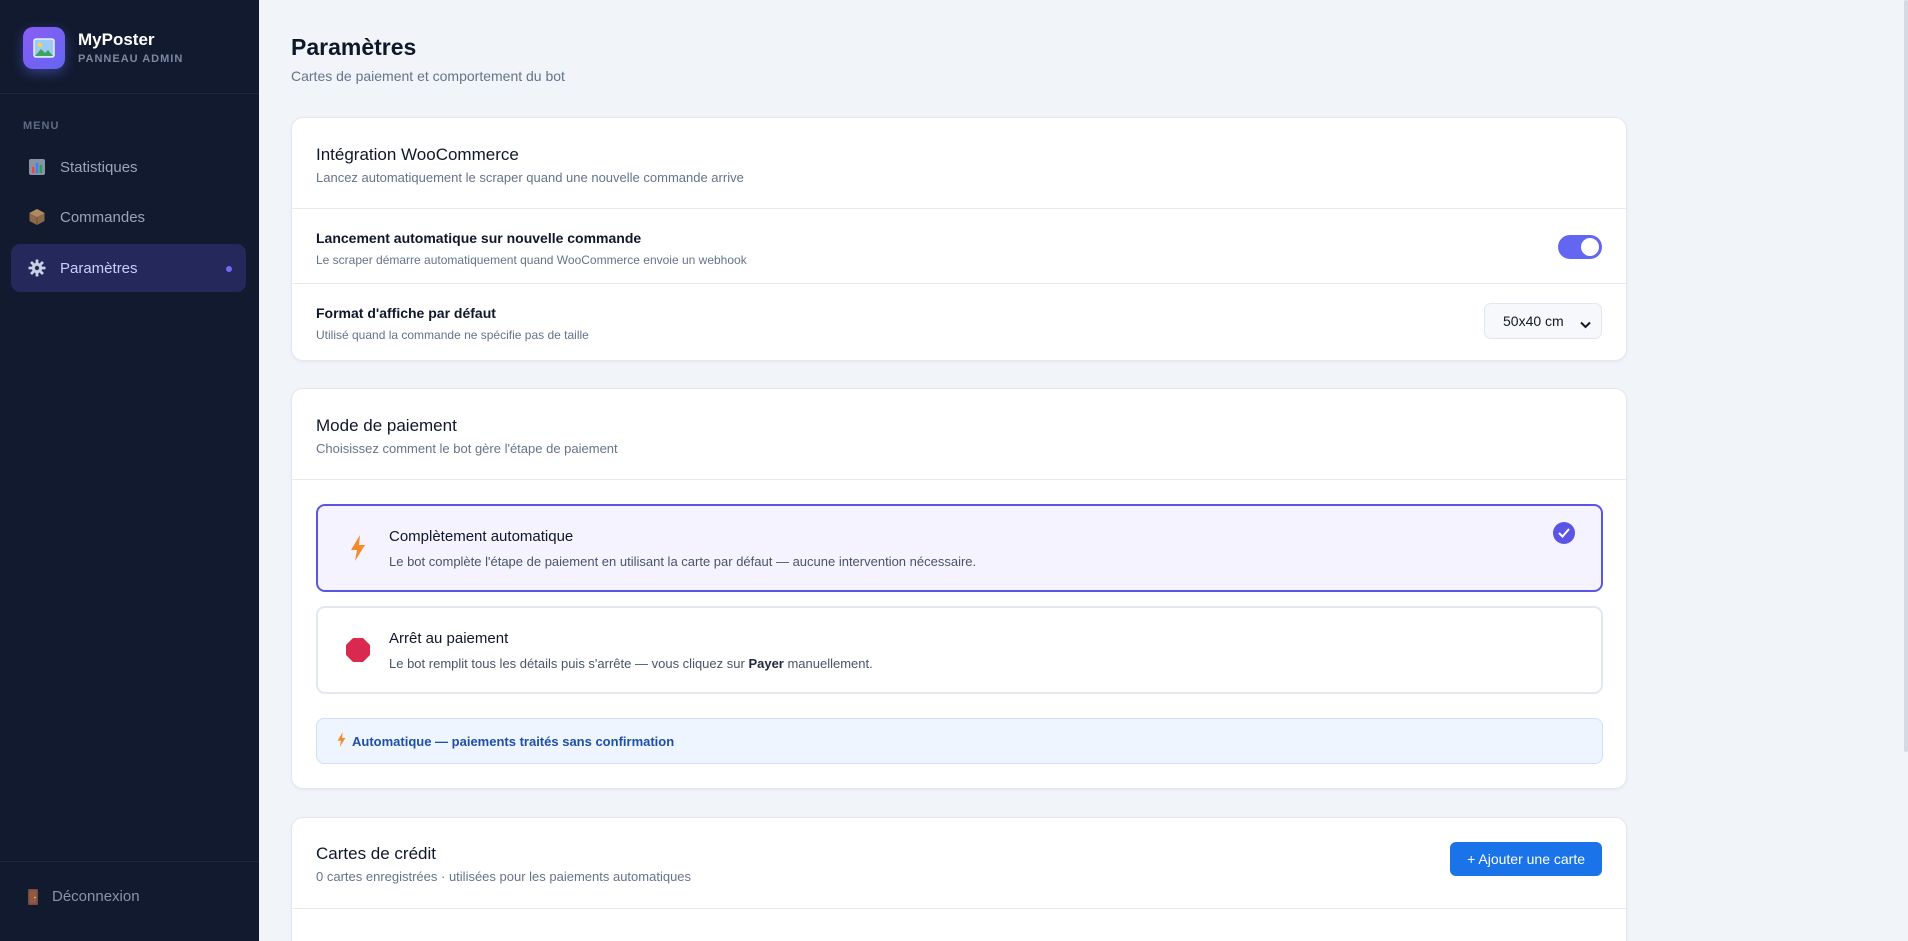  Describe the element at coordinates (1526, 859) in the screenshot. I see `add-card-button: + Ajouter une carte` at that location.